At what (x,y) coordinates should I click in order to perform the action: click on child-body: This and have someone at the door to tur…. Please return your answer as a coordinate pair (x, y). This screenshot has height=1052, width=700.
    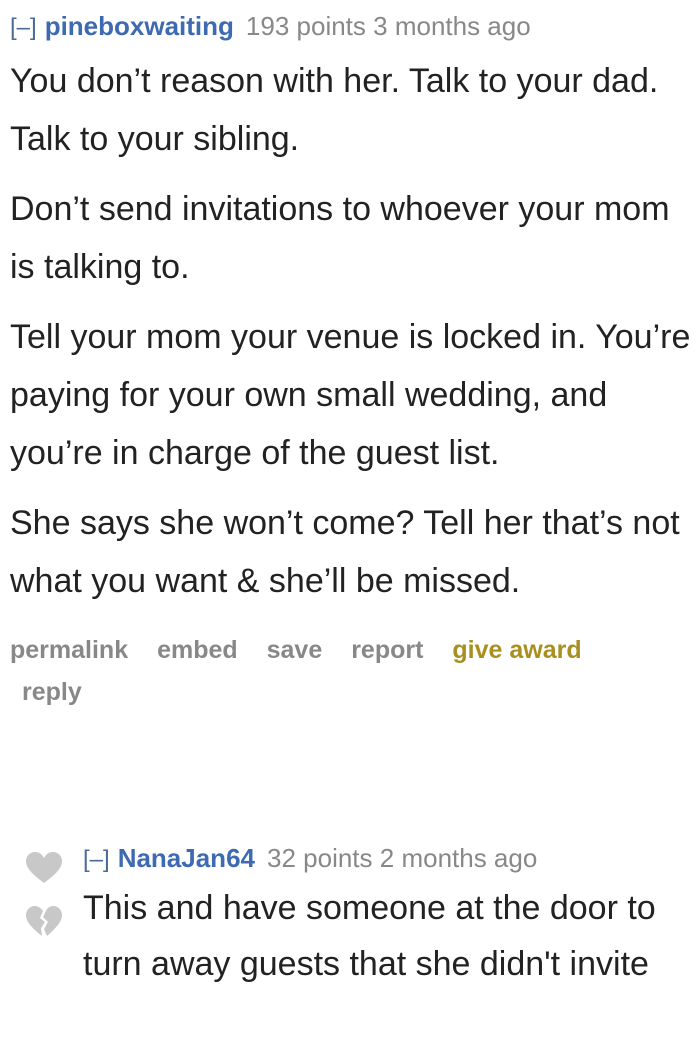
    Looking at the image, I should click on (390, 936).